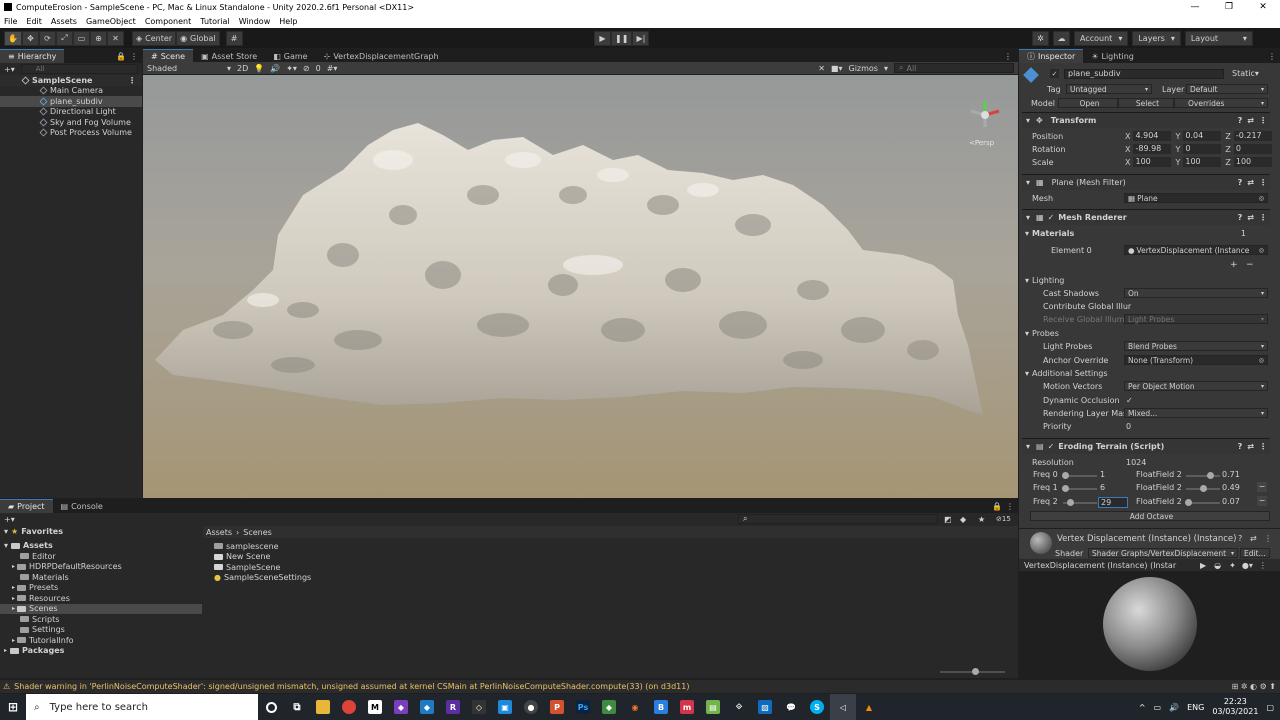 This screenshot has height=720, width=1280. What do you see at coordinates (1113, 487) in the screenshot?
I see `freq-value-field: 6` at bounding box center [1113, 487].